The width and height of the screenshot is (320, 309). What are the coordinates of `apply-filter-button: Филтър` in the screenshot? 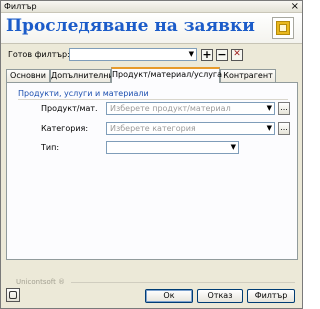 It's located at (271, 296).